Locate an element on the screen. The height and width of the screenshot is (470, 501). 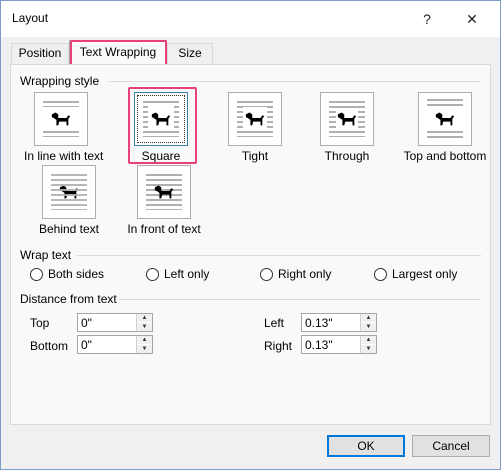
radio-left-only: Left only is located at coordinates (177, 274).